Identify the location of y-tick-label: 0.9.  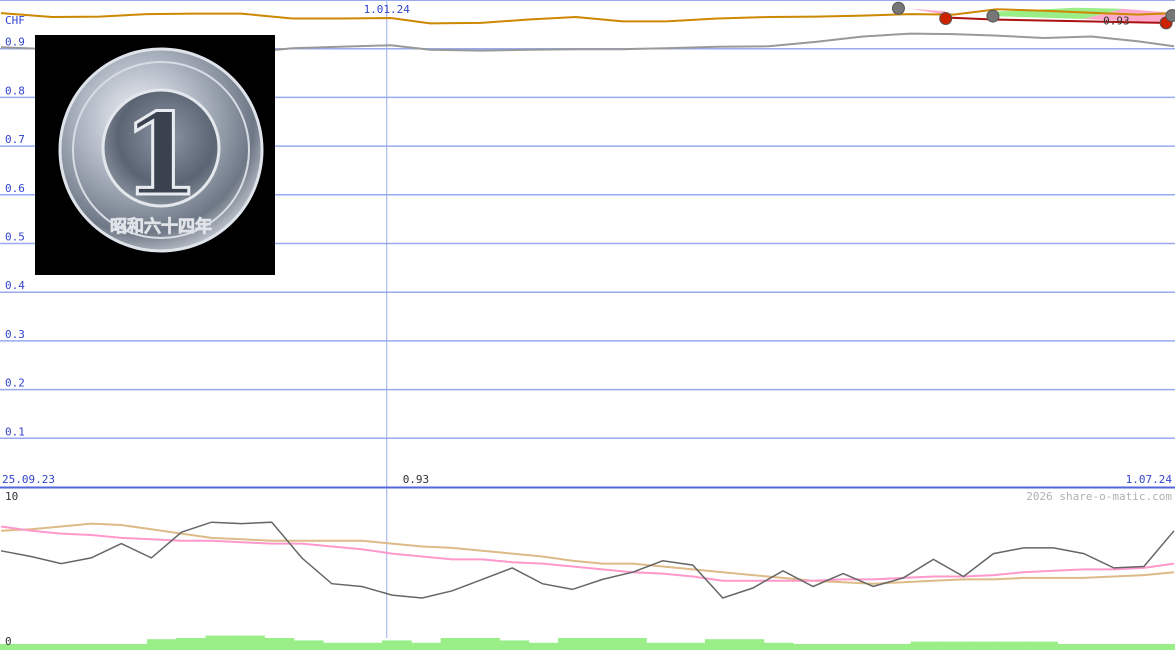
(15, 42).